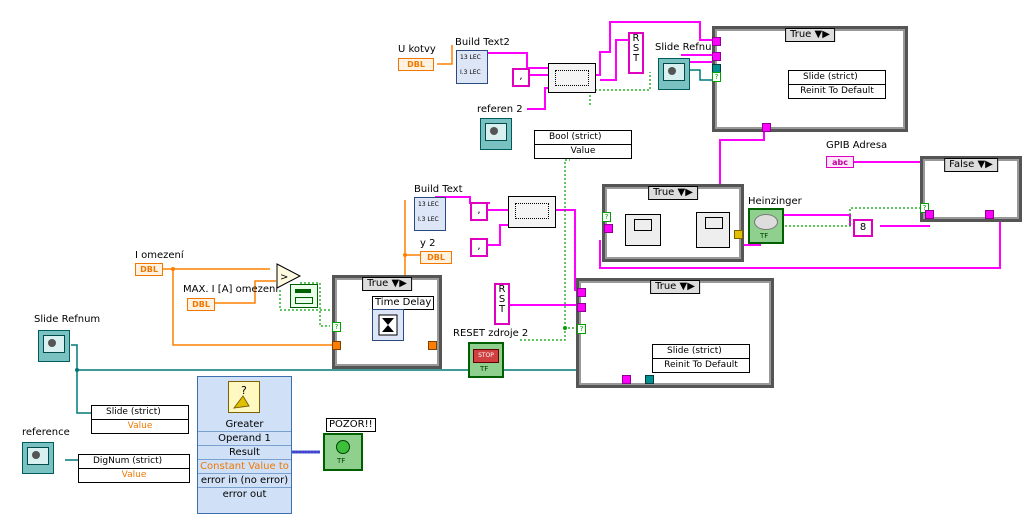 The width and height of the screenshot is (1024, 514). I want to click on pozor-led-terminal: TF, so click(343, 452).